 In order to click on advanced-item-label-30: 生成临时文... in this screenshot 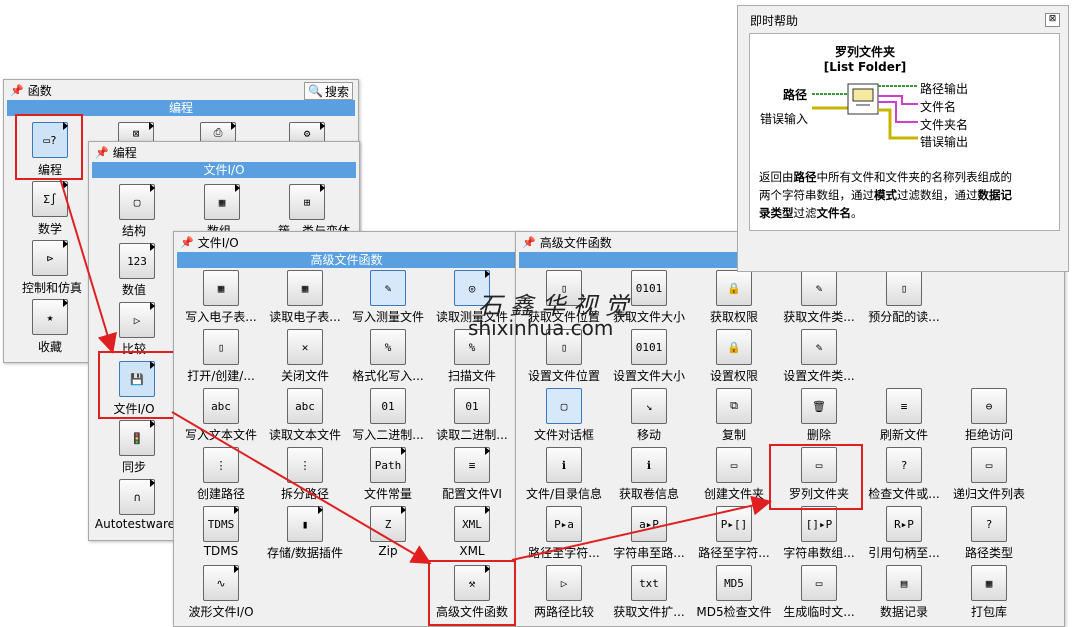, I will do `click(819, 612)`.